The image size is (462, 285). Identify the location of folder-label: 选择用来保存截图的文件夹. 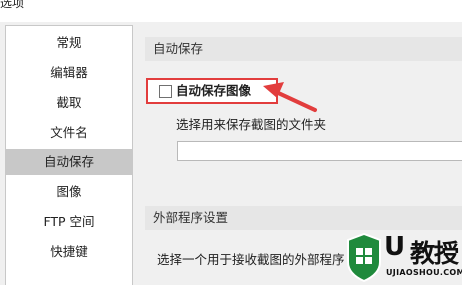
(251, 124).